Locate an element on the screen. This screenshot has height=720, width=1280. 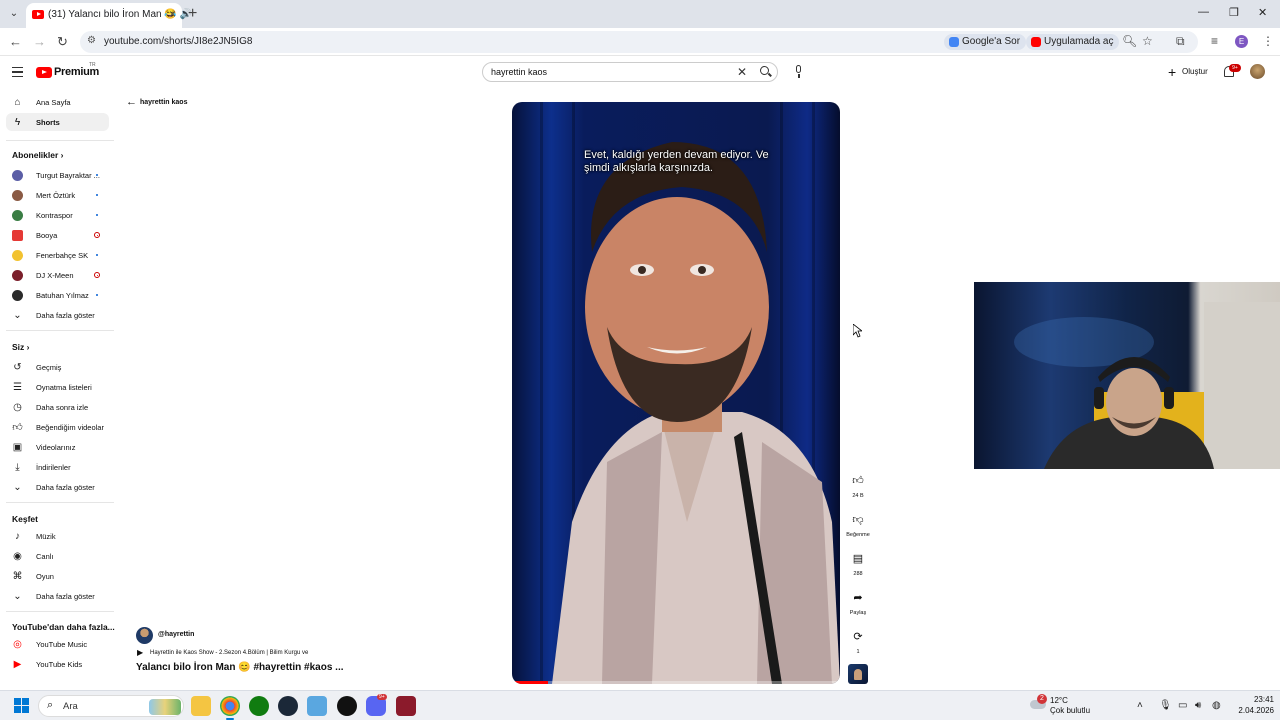
windows-start-icon is located at coordinates (22, 706).